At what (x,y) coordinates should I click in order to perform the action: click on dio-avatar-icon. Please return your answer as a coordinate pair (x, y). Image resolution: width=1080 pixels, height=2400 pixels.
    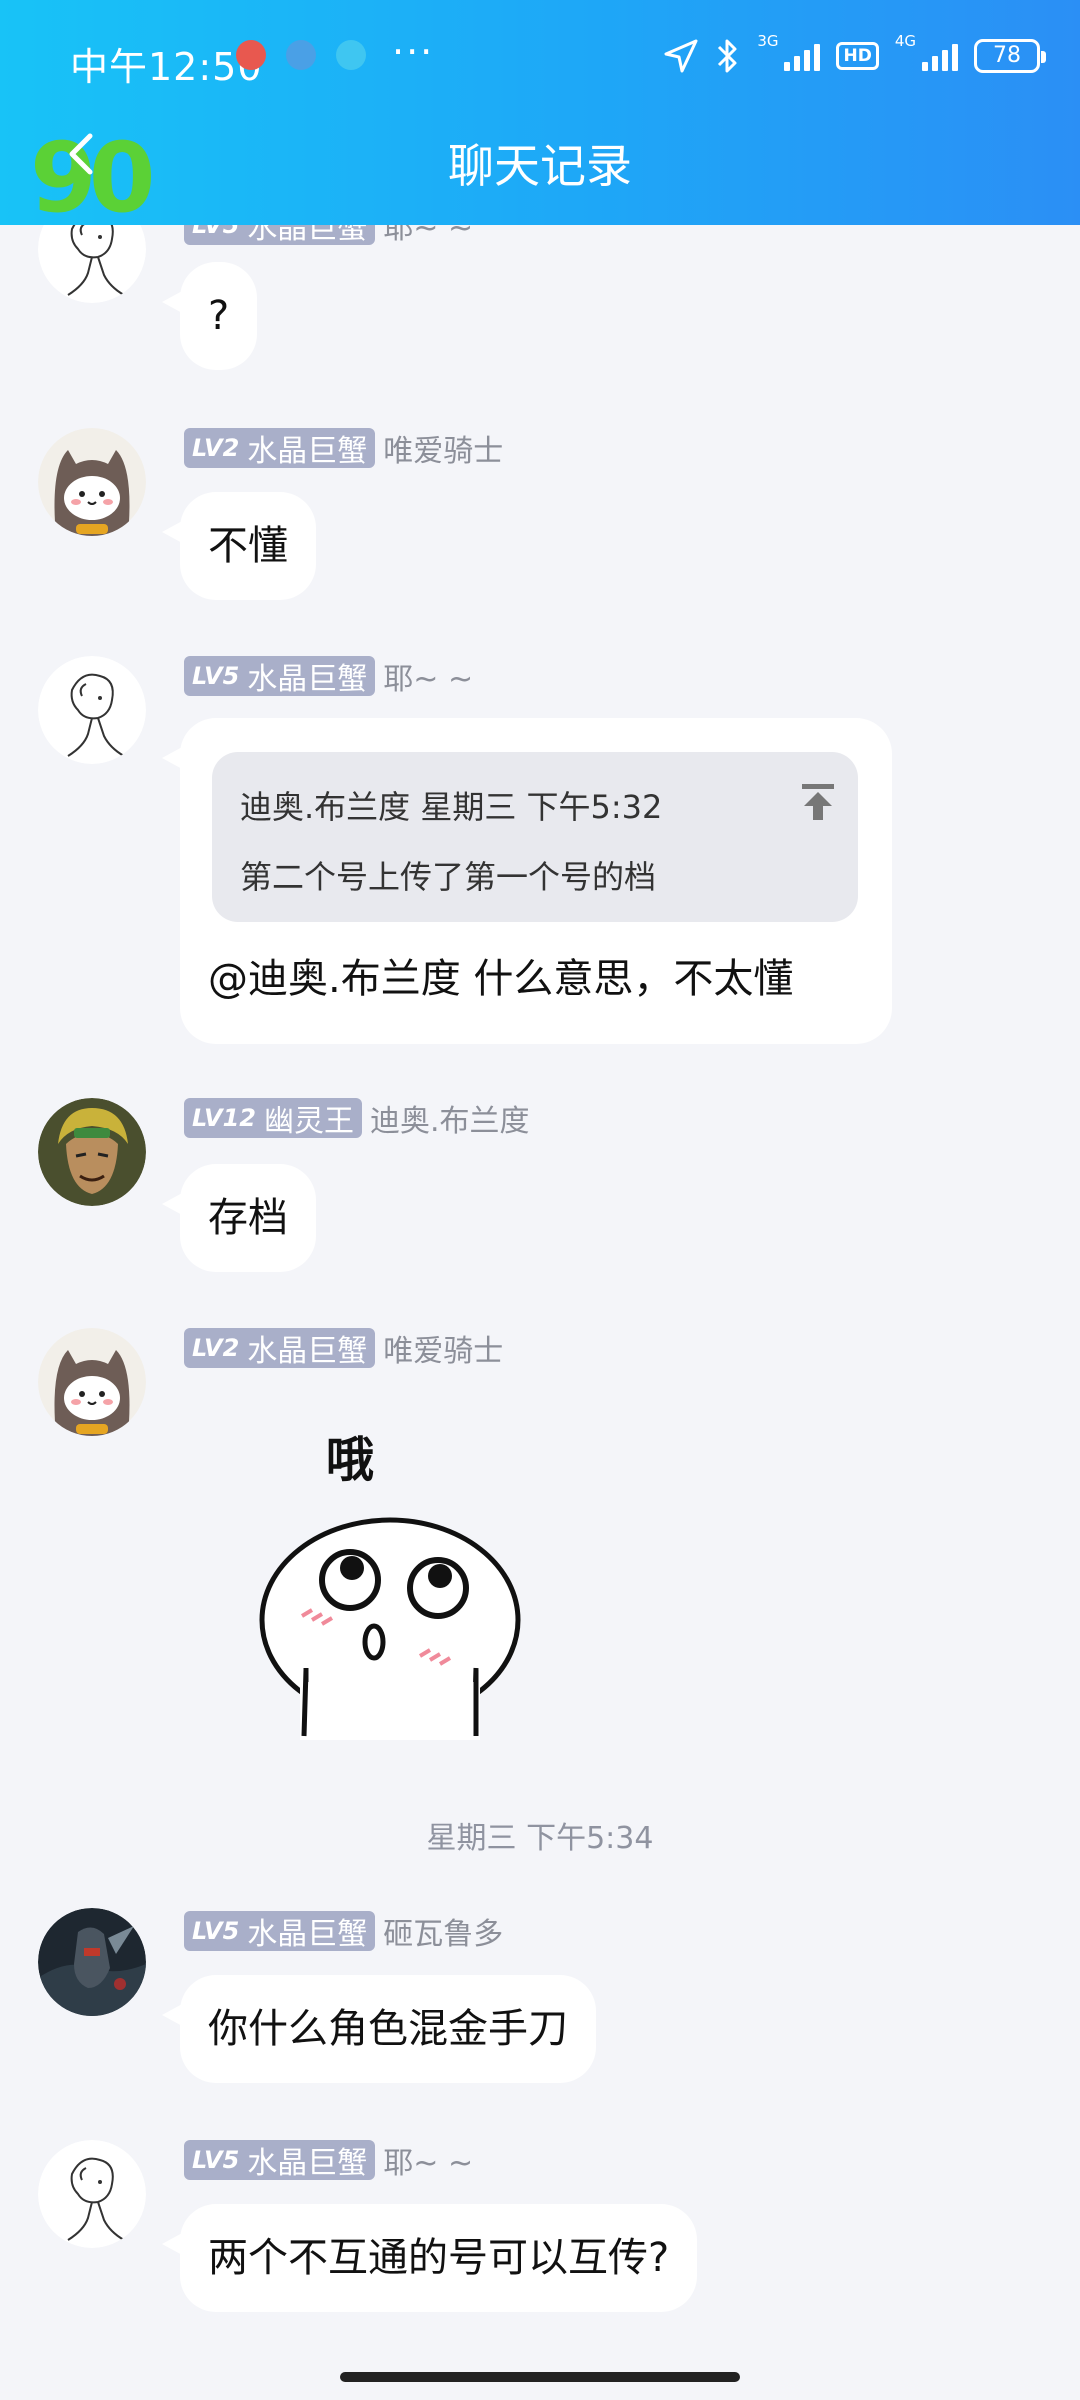
    Looking at the image, I should click on (92, 1152).